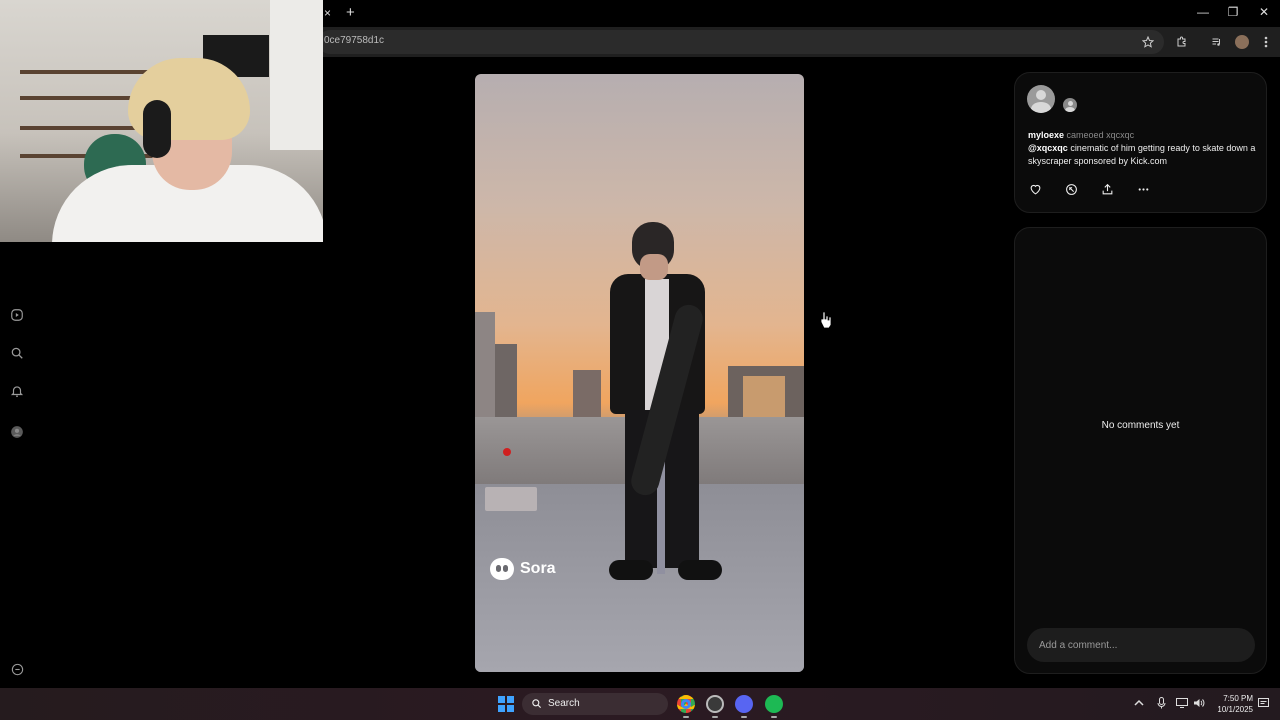  I want to click on rail-settings-button, so click(17, 669).